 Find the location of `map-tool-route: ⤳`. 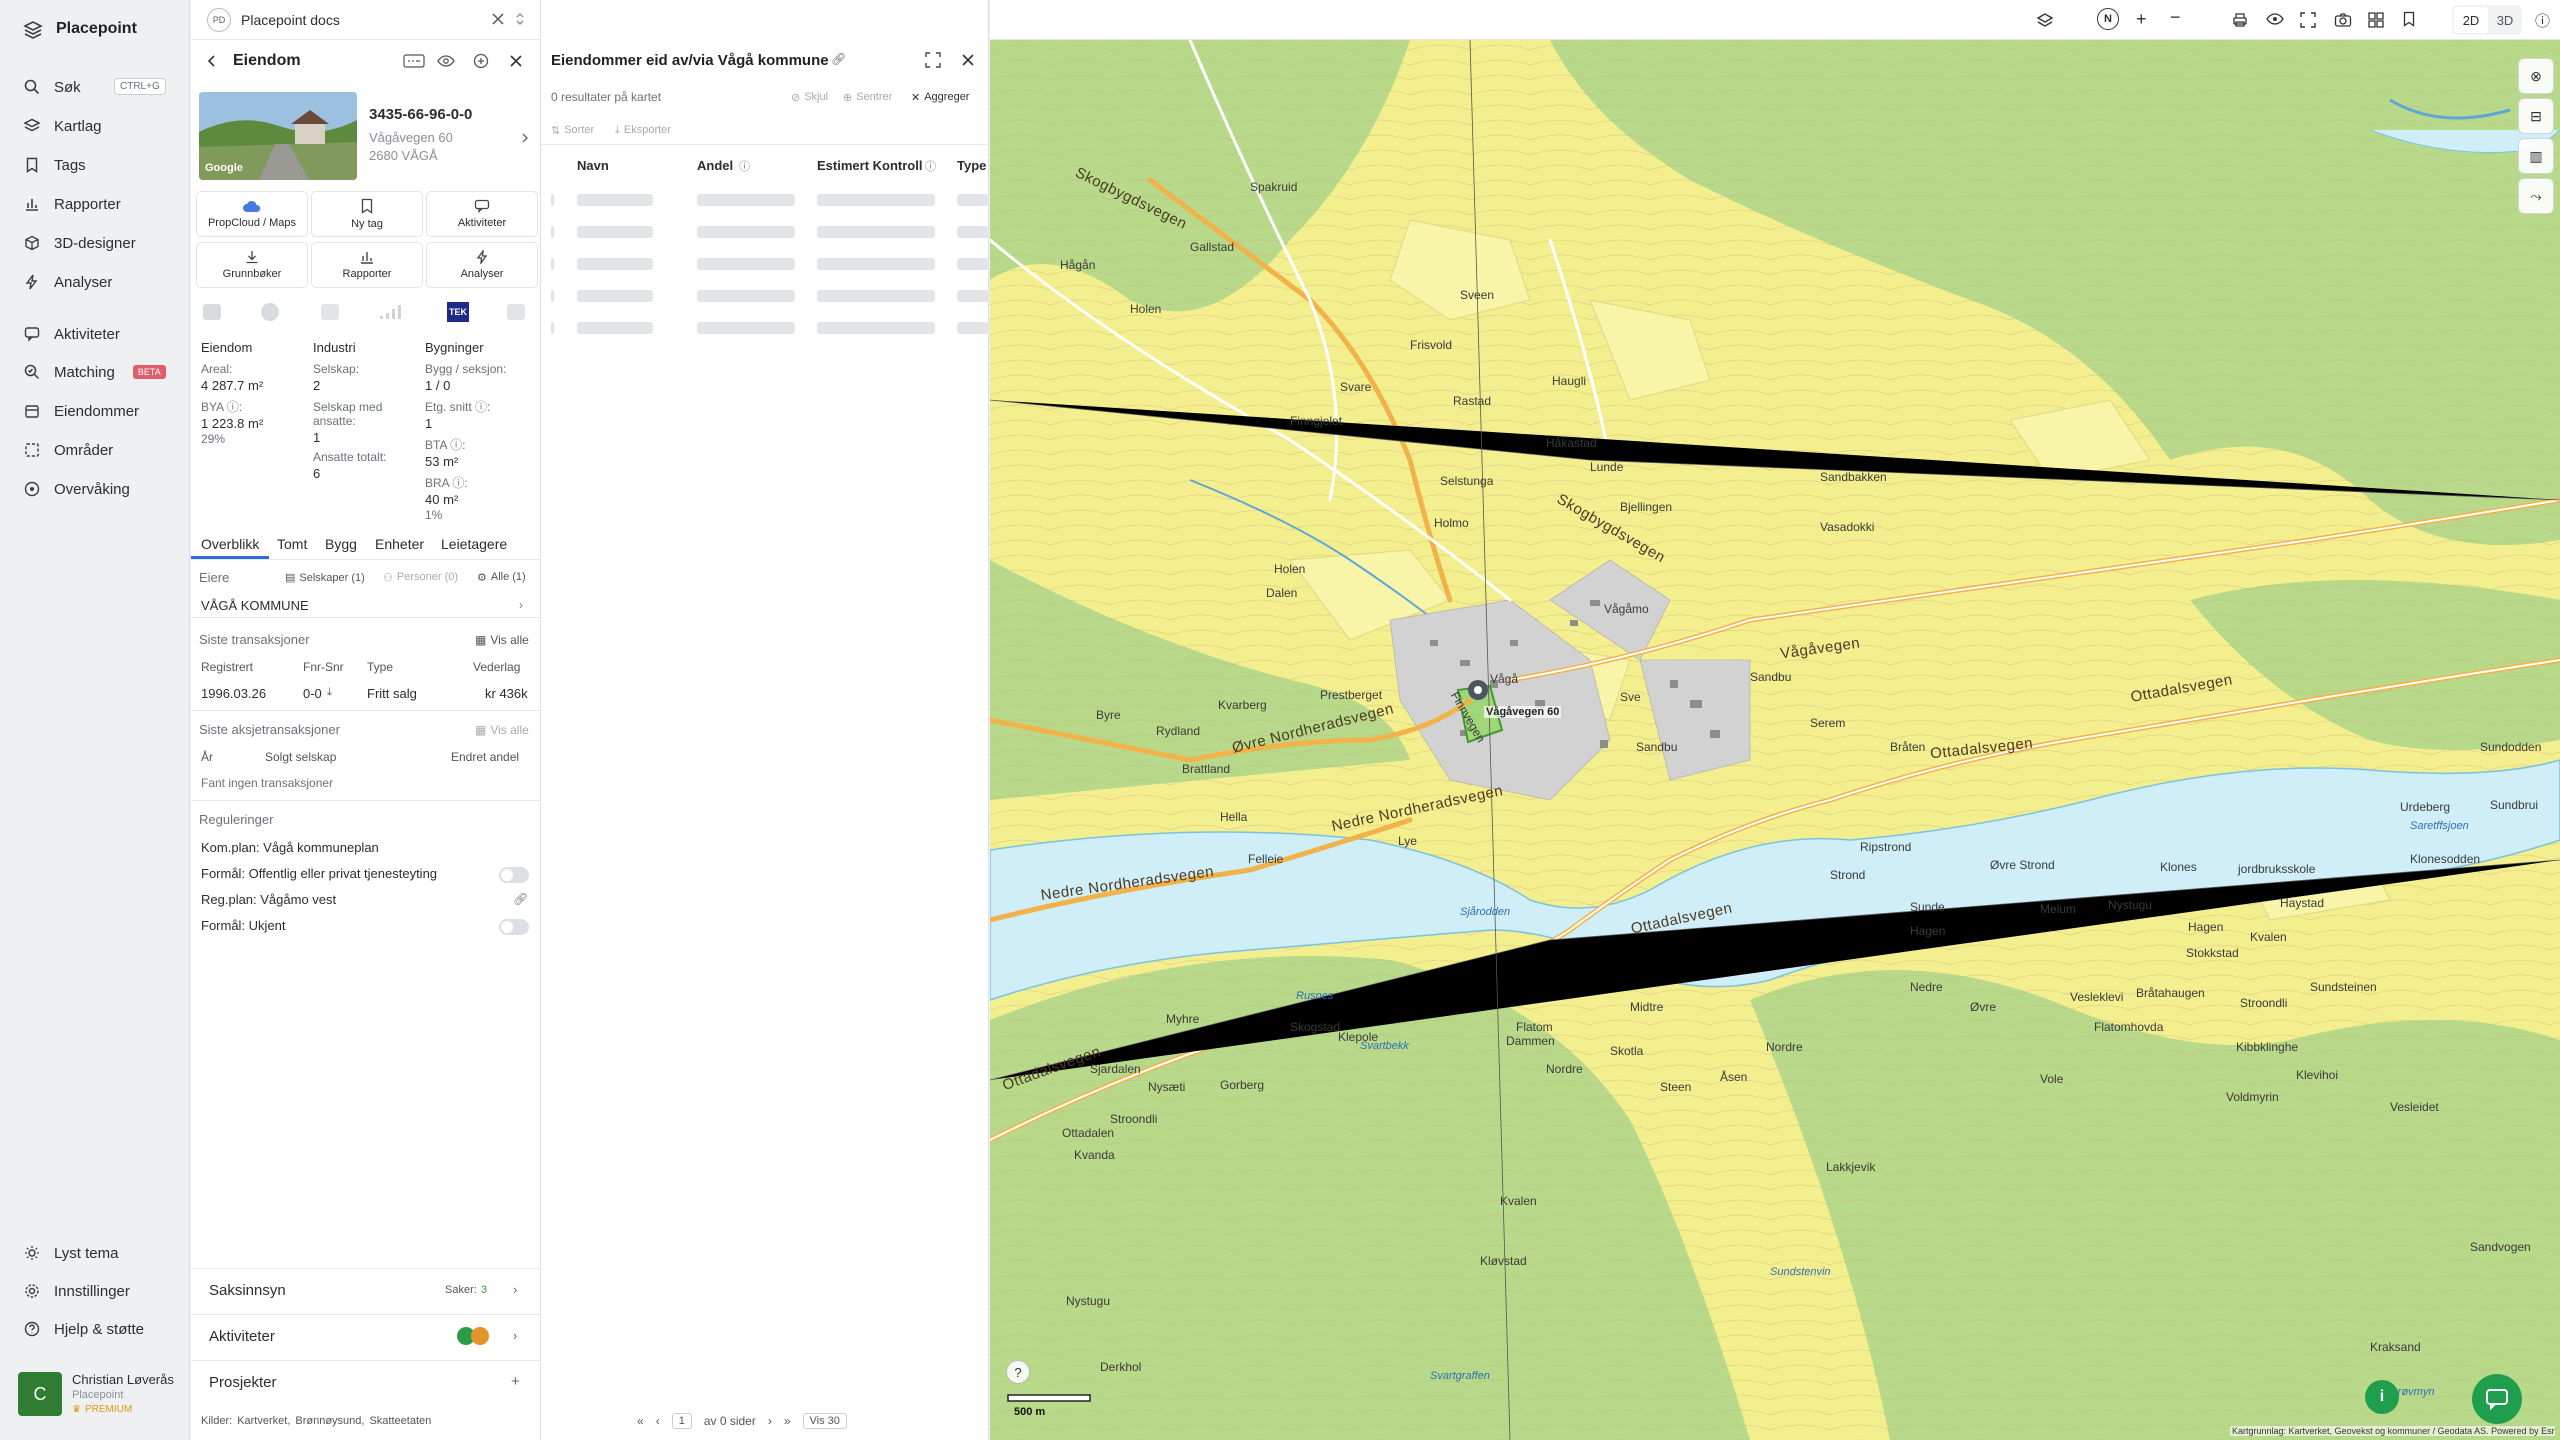

map-tool-route: ⤳ is located at coordinates (2536, 196).